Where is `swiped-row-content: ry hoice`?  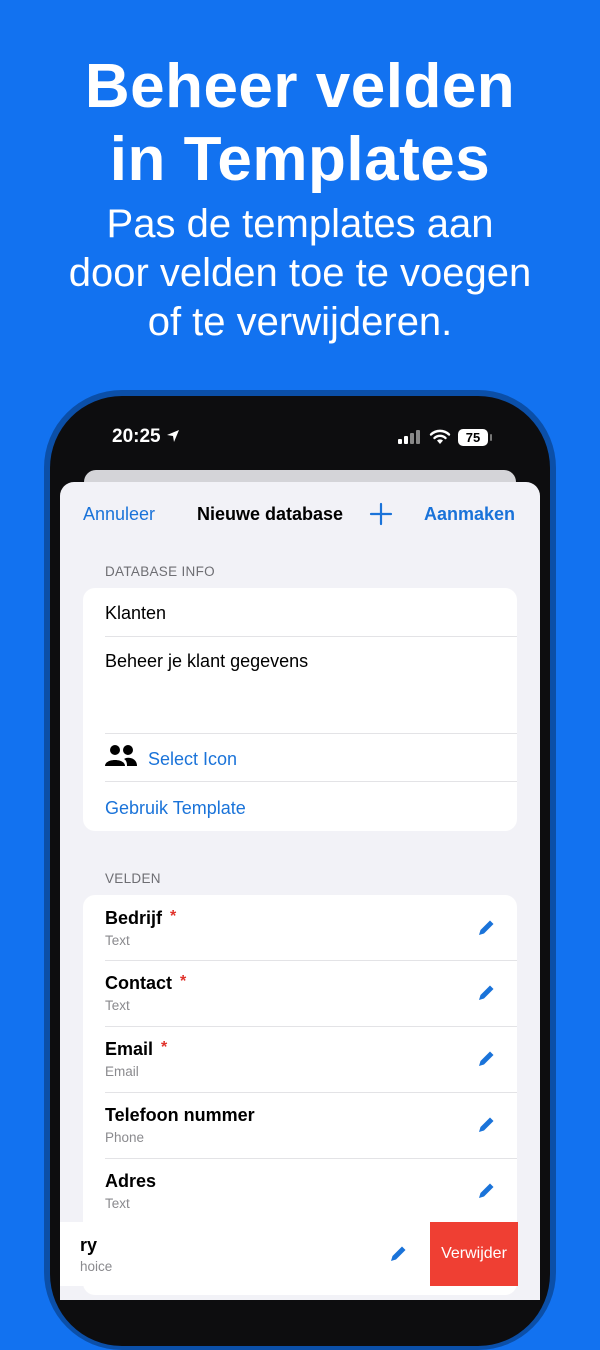 swiped-row-content: ry hoice is located at coordinates (246, 1254).